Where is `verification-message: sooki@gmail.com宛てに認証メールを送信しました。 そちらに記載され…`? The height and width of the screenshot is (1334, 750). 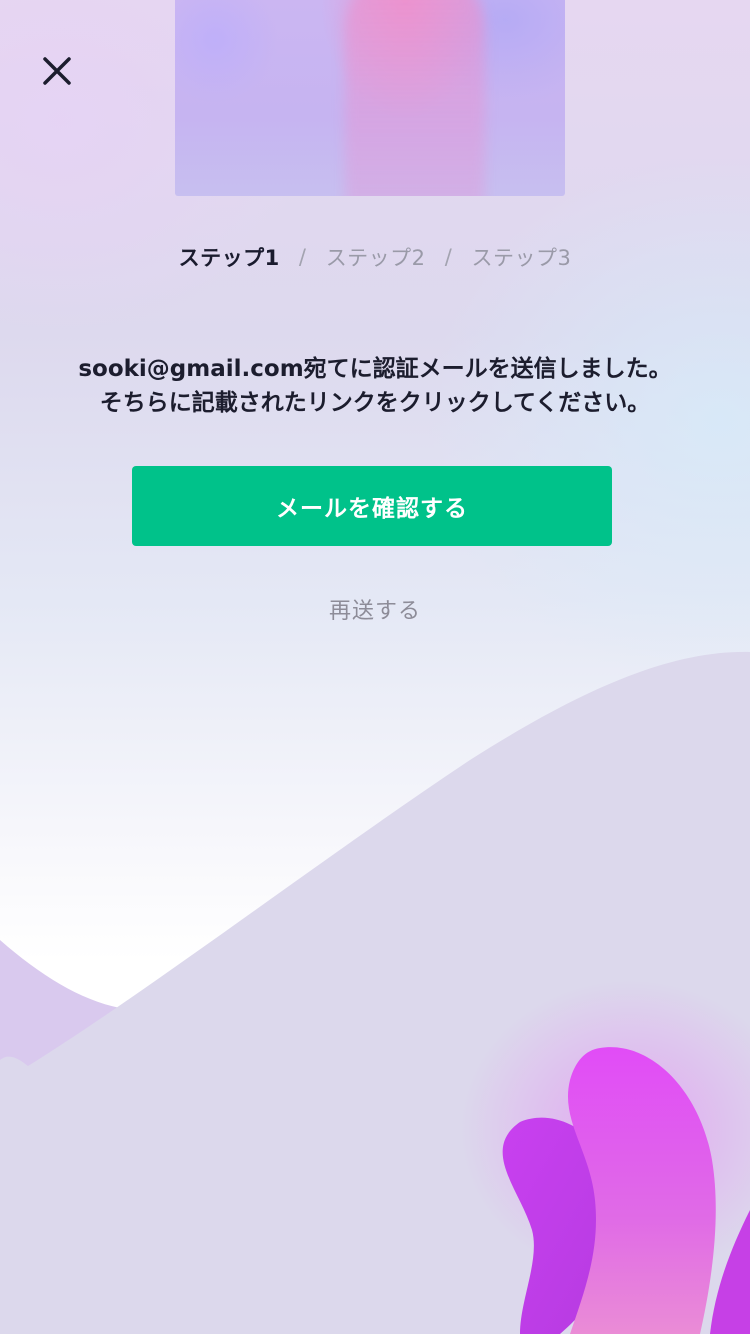
verification-message: sooki@gmail.com宛てに認証メールを送信しました。 そちらに記載され… is located at coordinates (375, 386).